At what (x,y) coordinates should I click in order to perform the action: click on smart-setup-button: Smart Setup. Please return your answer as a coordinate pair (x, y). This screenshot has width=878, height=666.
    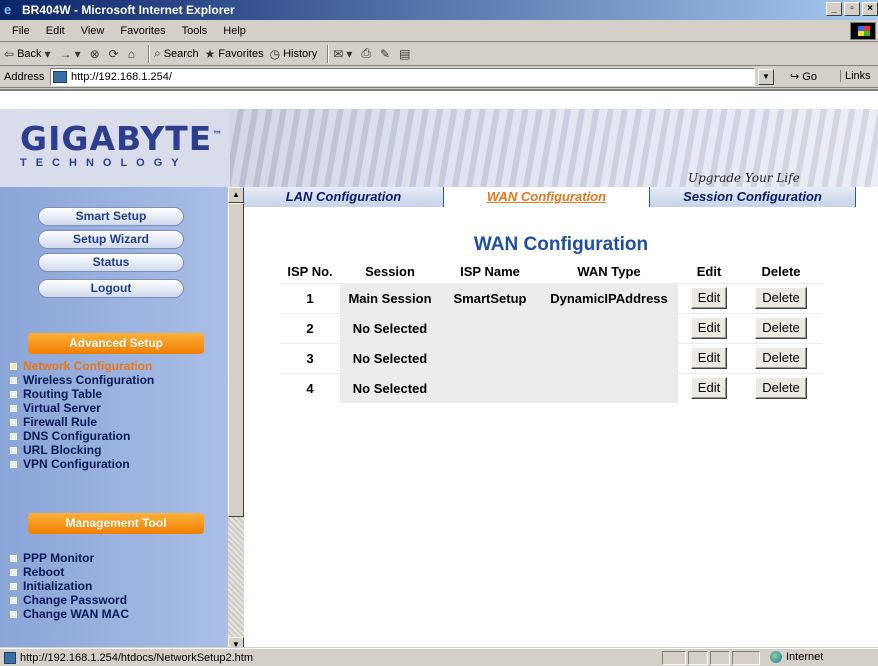
    Looking at the image, I should click on (111, 216).